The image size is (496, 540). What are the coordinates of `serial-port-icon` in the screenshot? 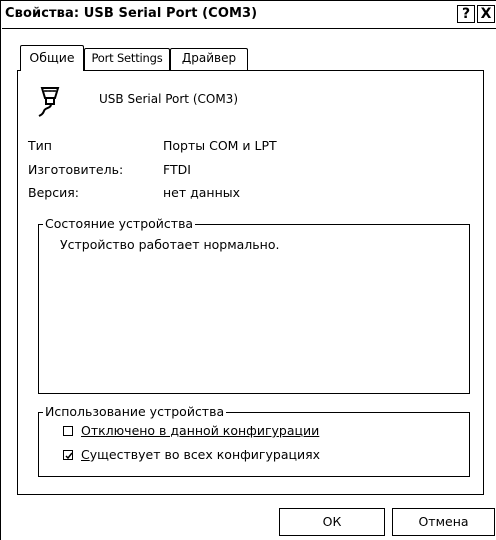 It's located at (49, 102).